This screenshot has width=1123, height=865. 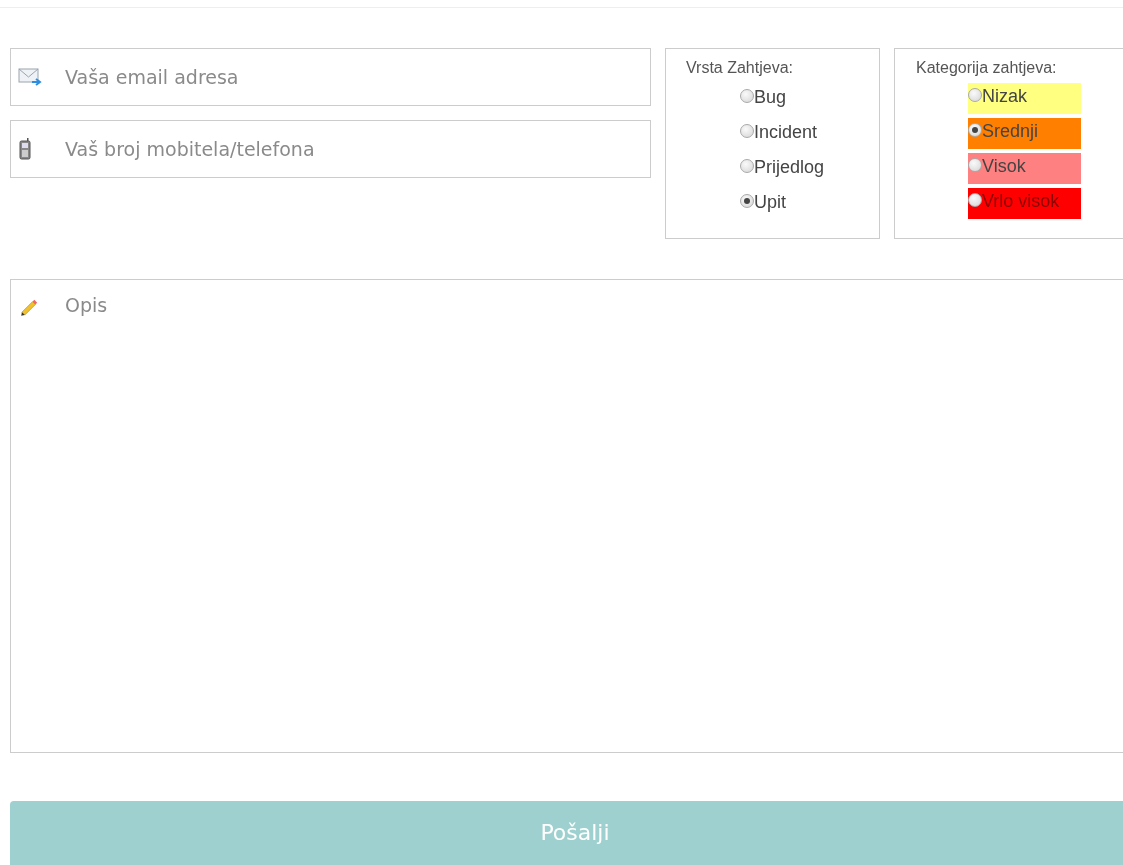 I want to click on category-option: Visok, so click(x=1024, y=168).